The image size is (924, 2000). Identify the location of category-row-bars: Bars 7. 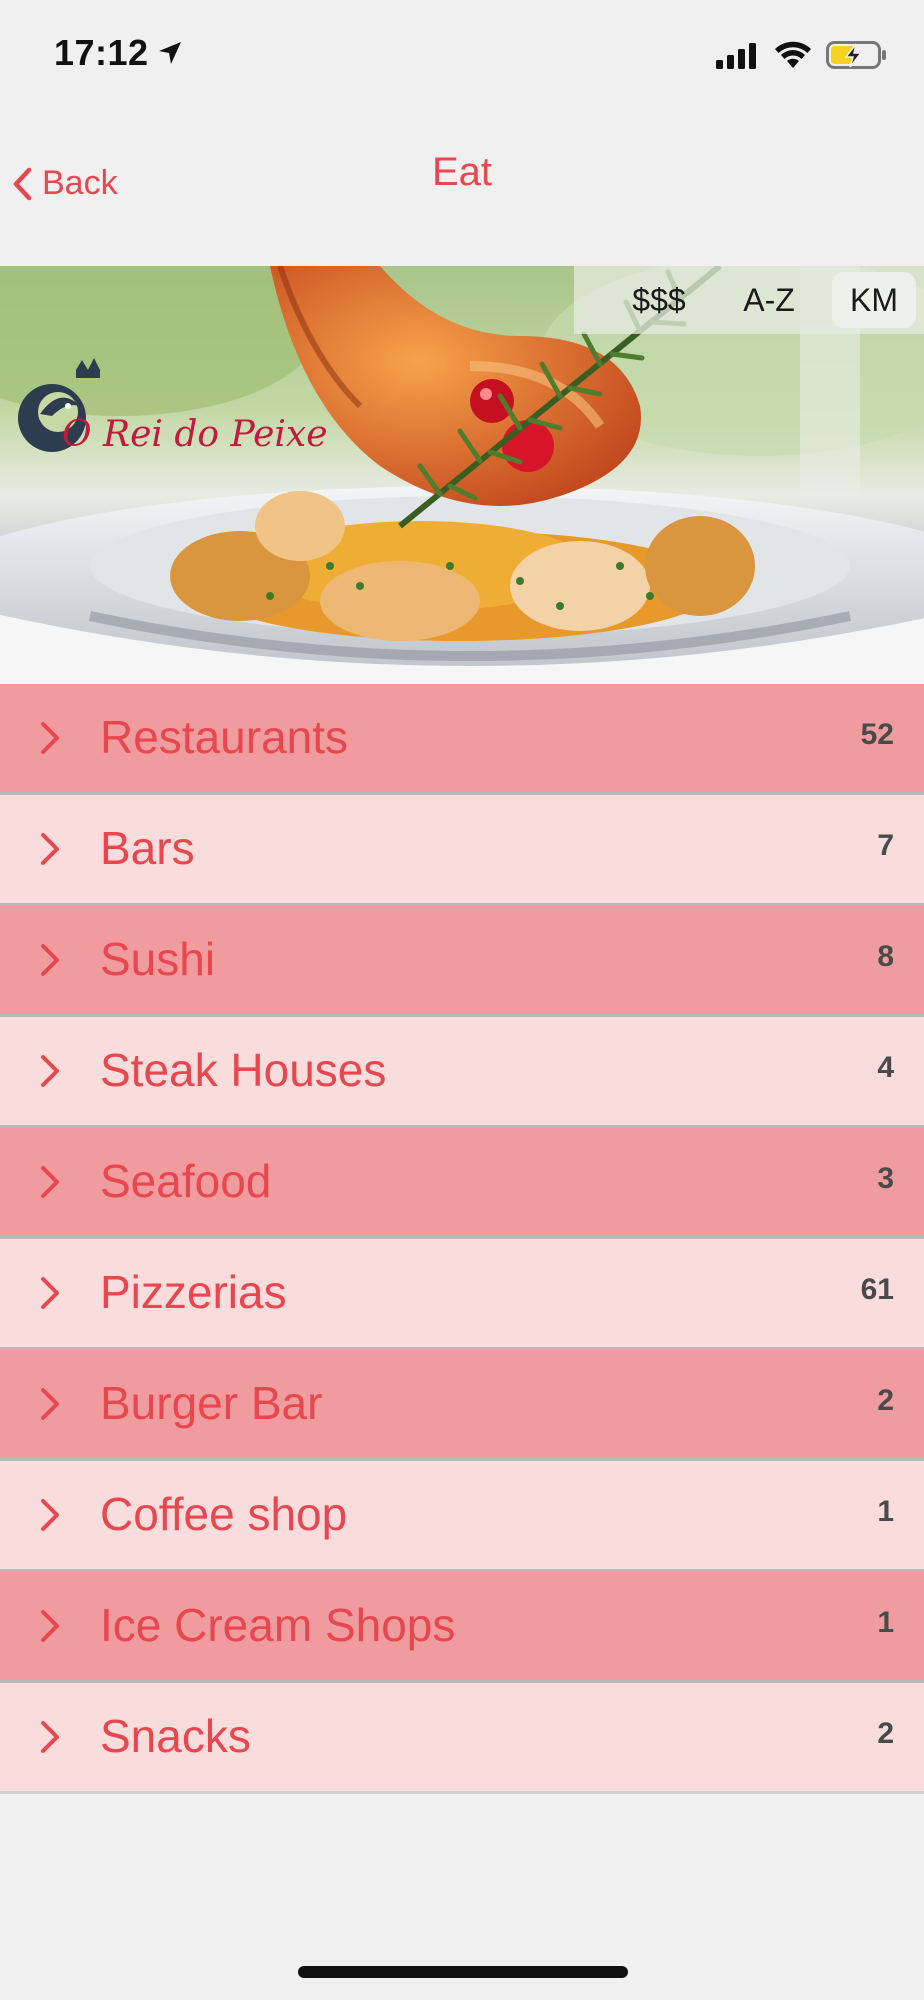
(462, 850).